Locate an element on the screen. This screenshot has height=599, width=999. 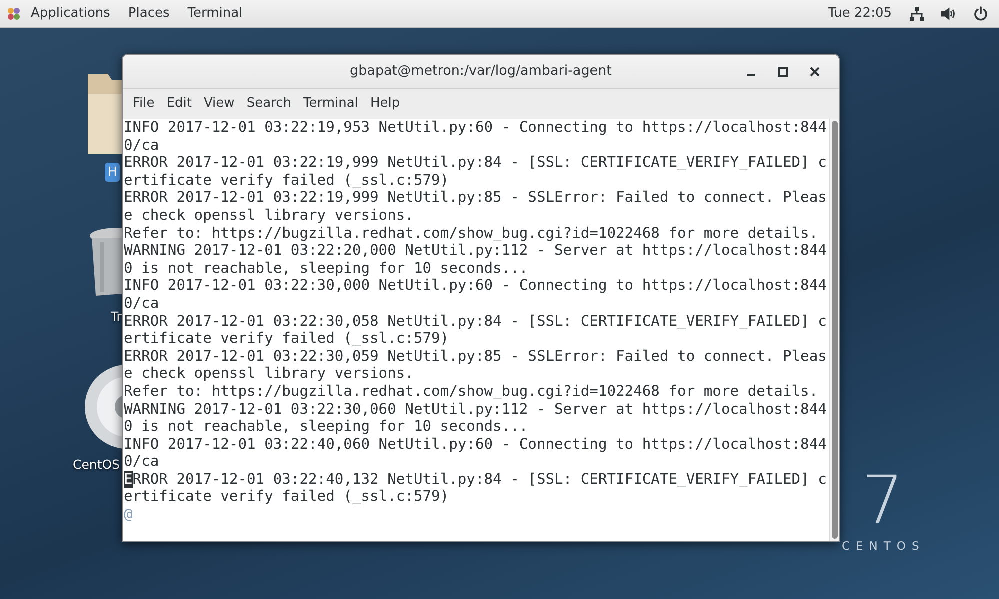
terminal-line: ERROR 2017-12-01 03:22:30,059 NetUtil.py:85 - SSLError: Failed to connect. Pleas is located at coordinates (475, 356).